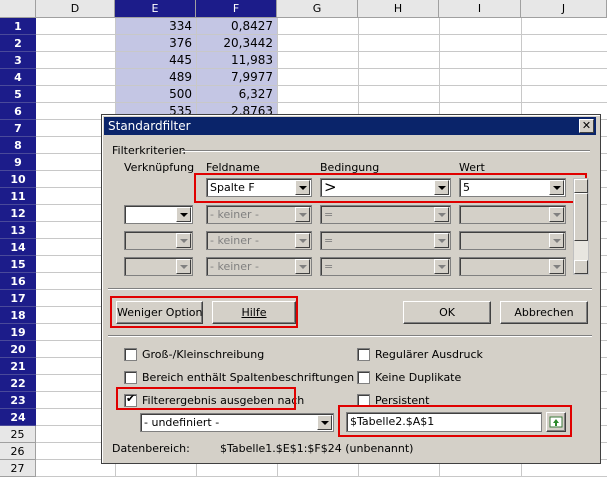 This screenshot has height=477, width=607. I want to click on row-header: 3, so click(18, 60).